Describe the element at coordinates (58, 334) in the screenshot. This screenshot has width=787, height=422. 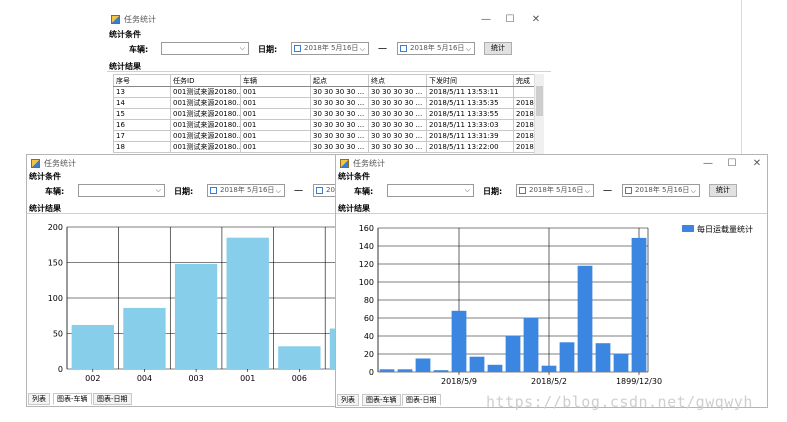
I see `y-tick-label: 50` at that location.